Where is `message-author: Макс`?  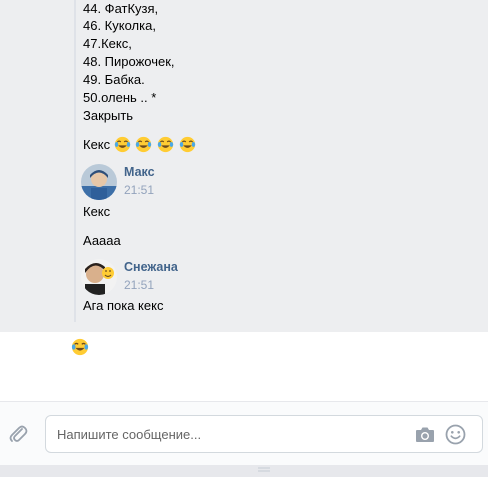 message-author: Макс is located at coordinates (139, 172).